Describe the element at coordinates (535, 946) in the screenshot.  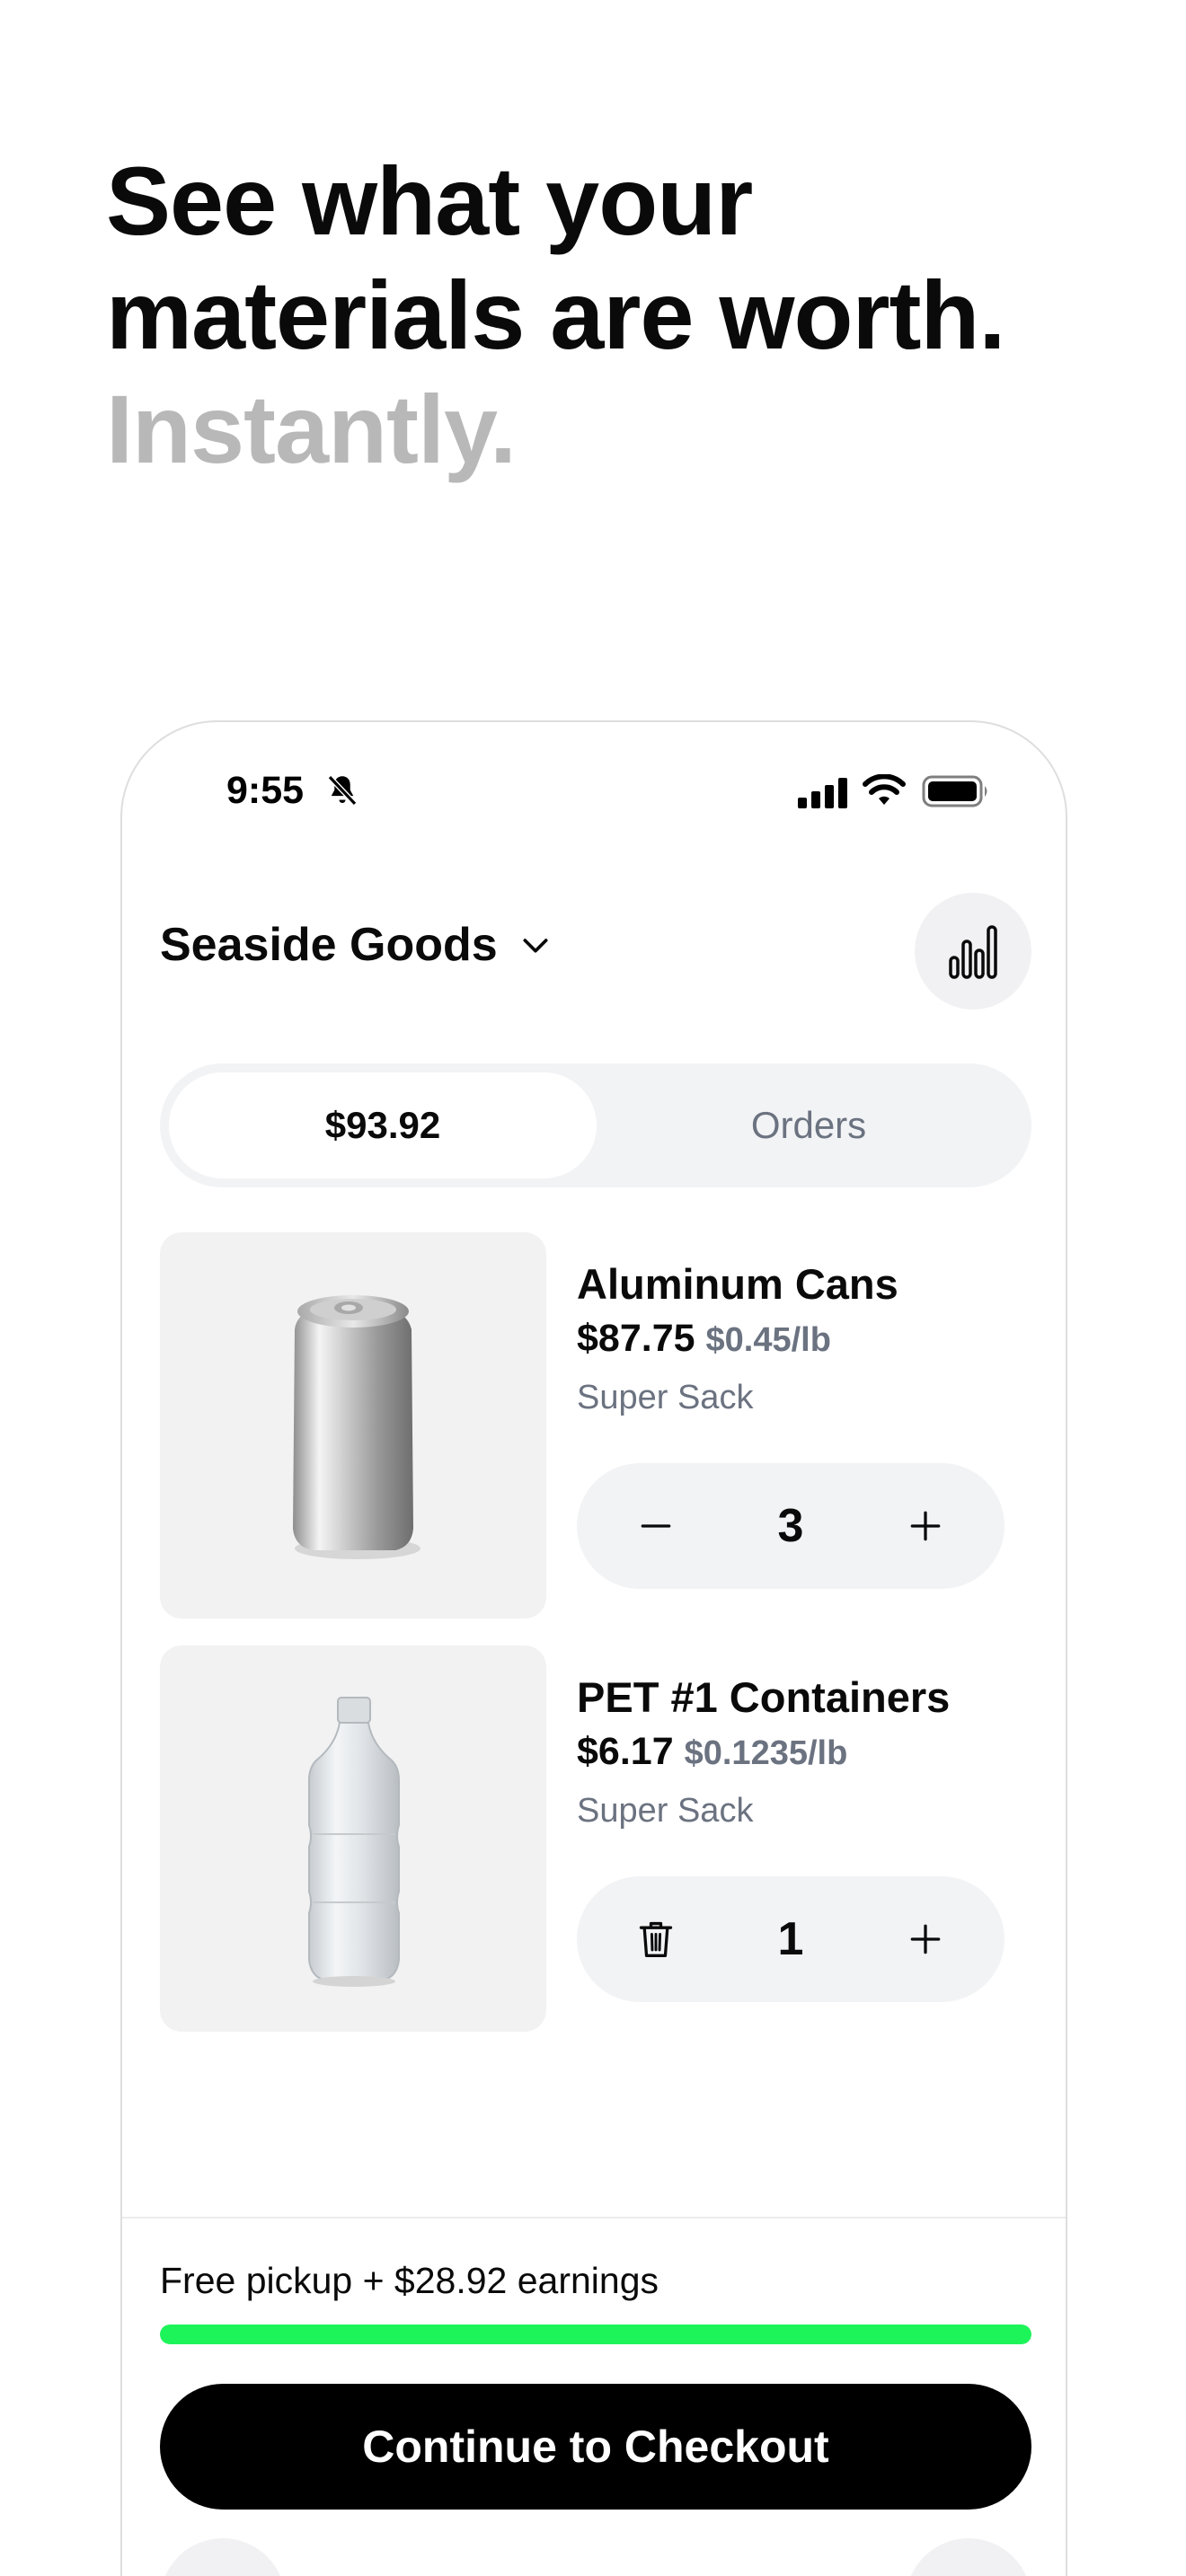
I see `chevron-down-icon` at that location.